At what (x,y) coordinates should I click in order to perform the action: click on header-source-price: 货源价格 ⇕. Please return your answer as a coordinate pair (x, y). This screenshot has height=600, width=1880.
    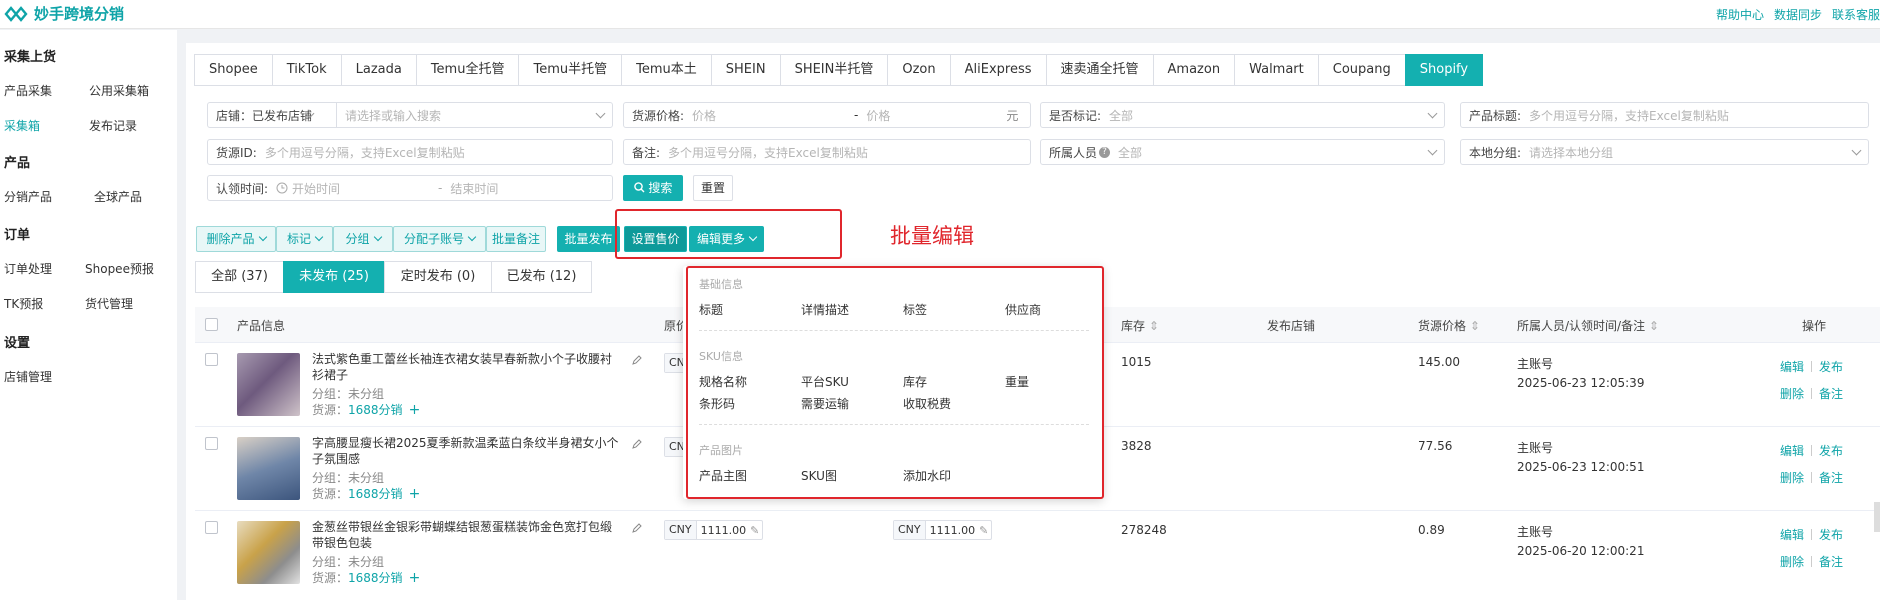
    Looking at the image, I should click on (1449, 325).